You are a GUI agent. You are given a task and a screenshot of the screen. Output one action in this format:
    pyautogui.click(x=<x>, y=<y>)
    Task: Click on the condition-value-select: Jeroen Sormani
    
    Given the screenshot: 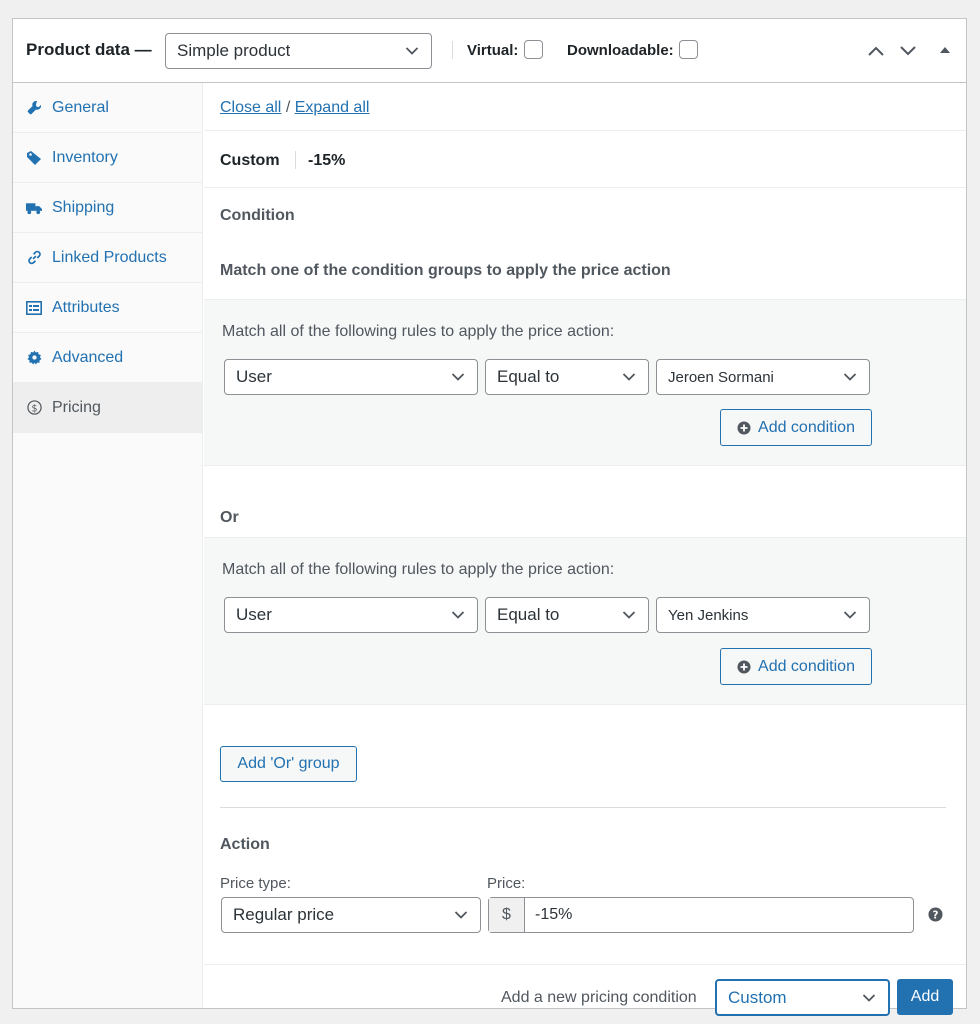 What is the action you would take?
    pyautogui.click(x=763, y=377)
    